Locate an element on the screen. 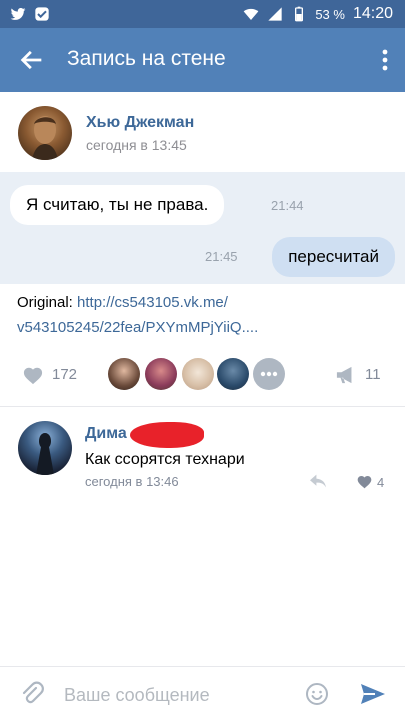 The height and width of the screenshot is (721, 405). commenter-avatar is located at coordinates (45, 448).